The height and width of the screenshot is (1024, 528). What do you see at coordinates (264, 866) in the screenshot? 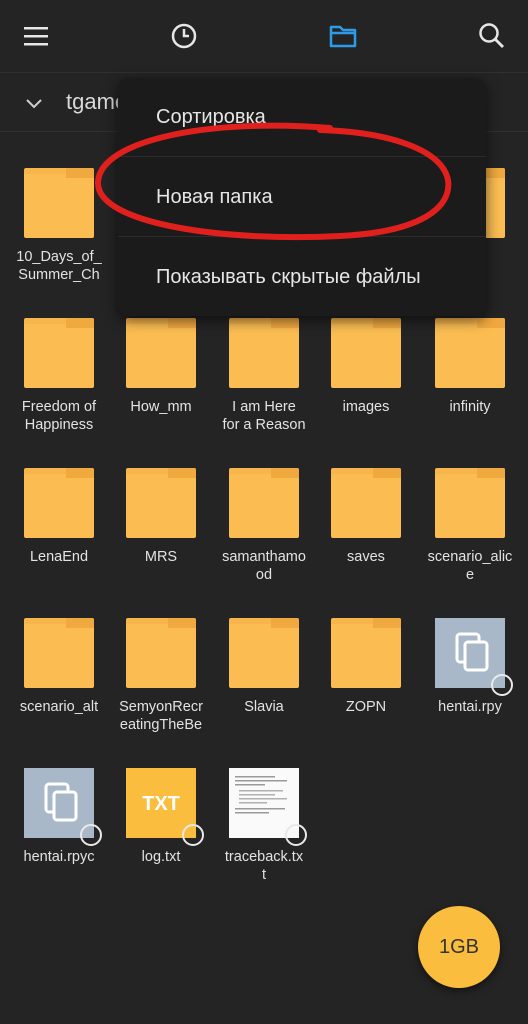
I see `file-label: traceback.tx t` at bounding box center [264, 866].